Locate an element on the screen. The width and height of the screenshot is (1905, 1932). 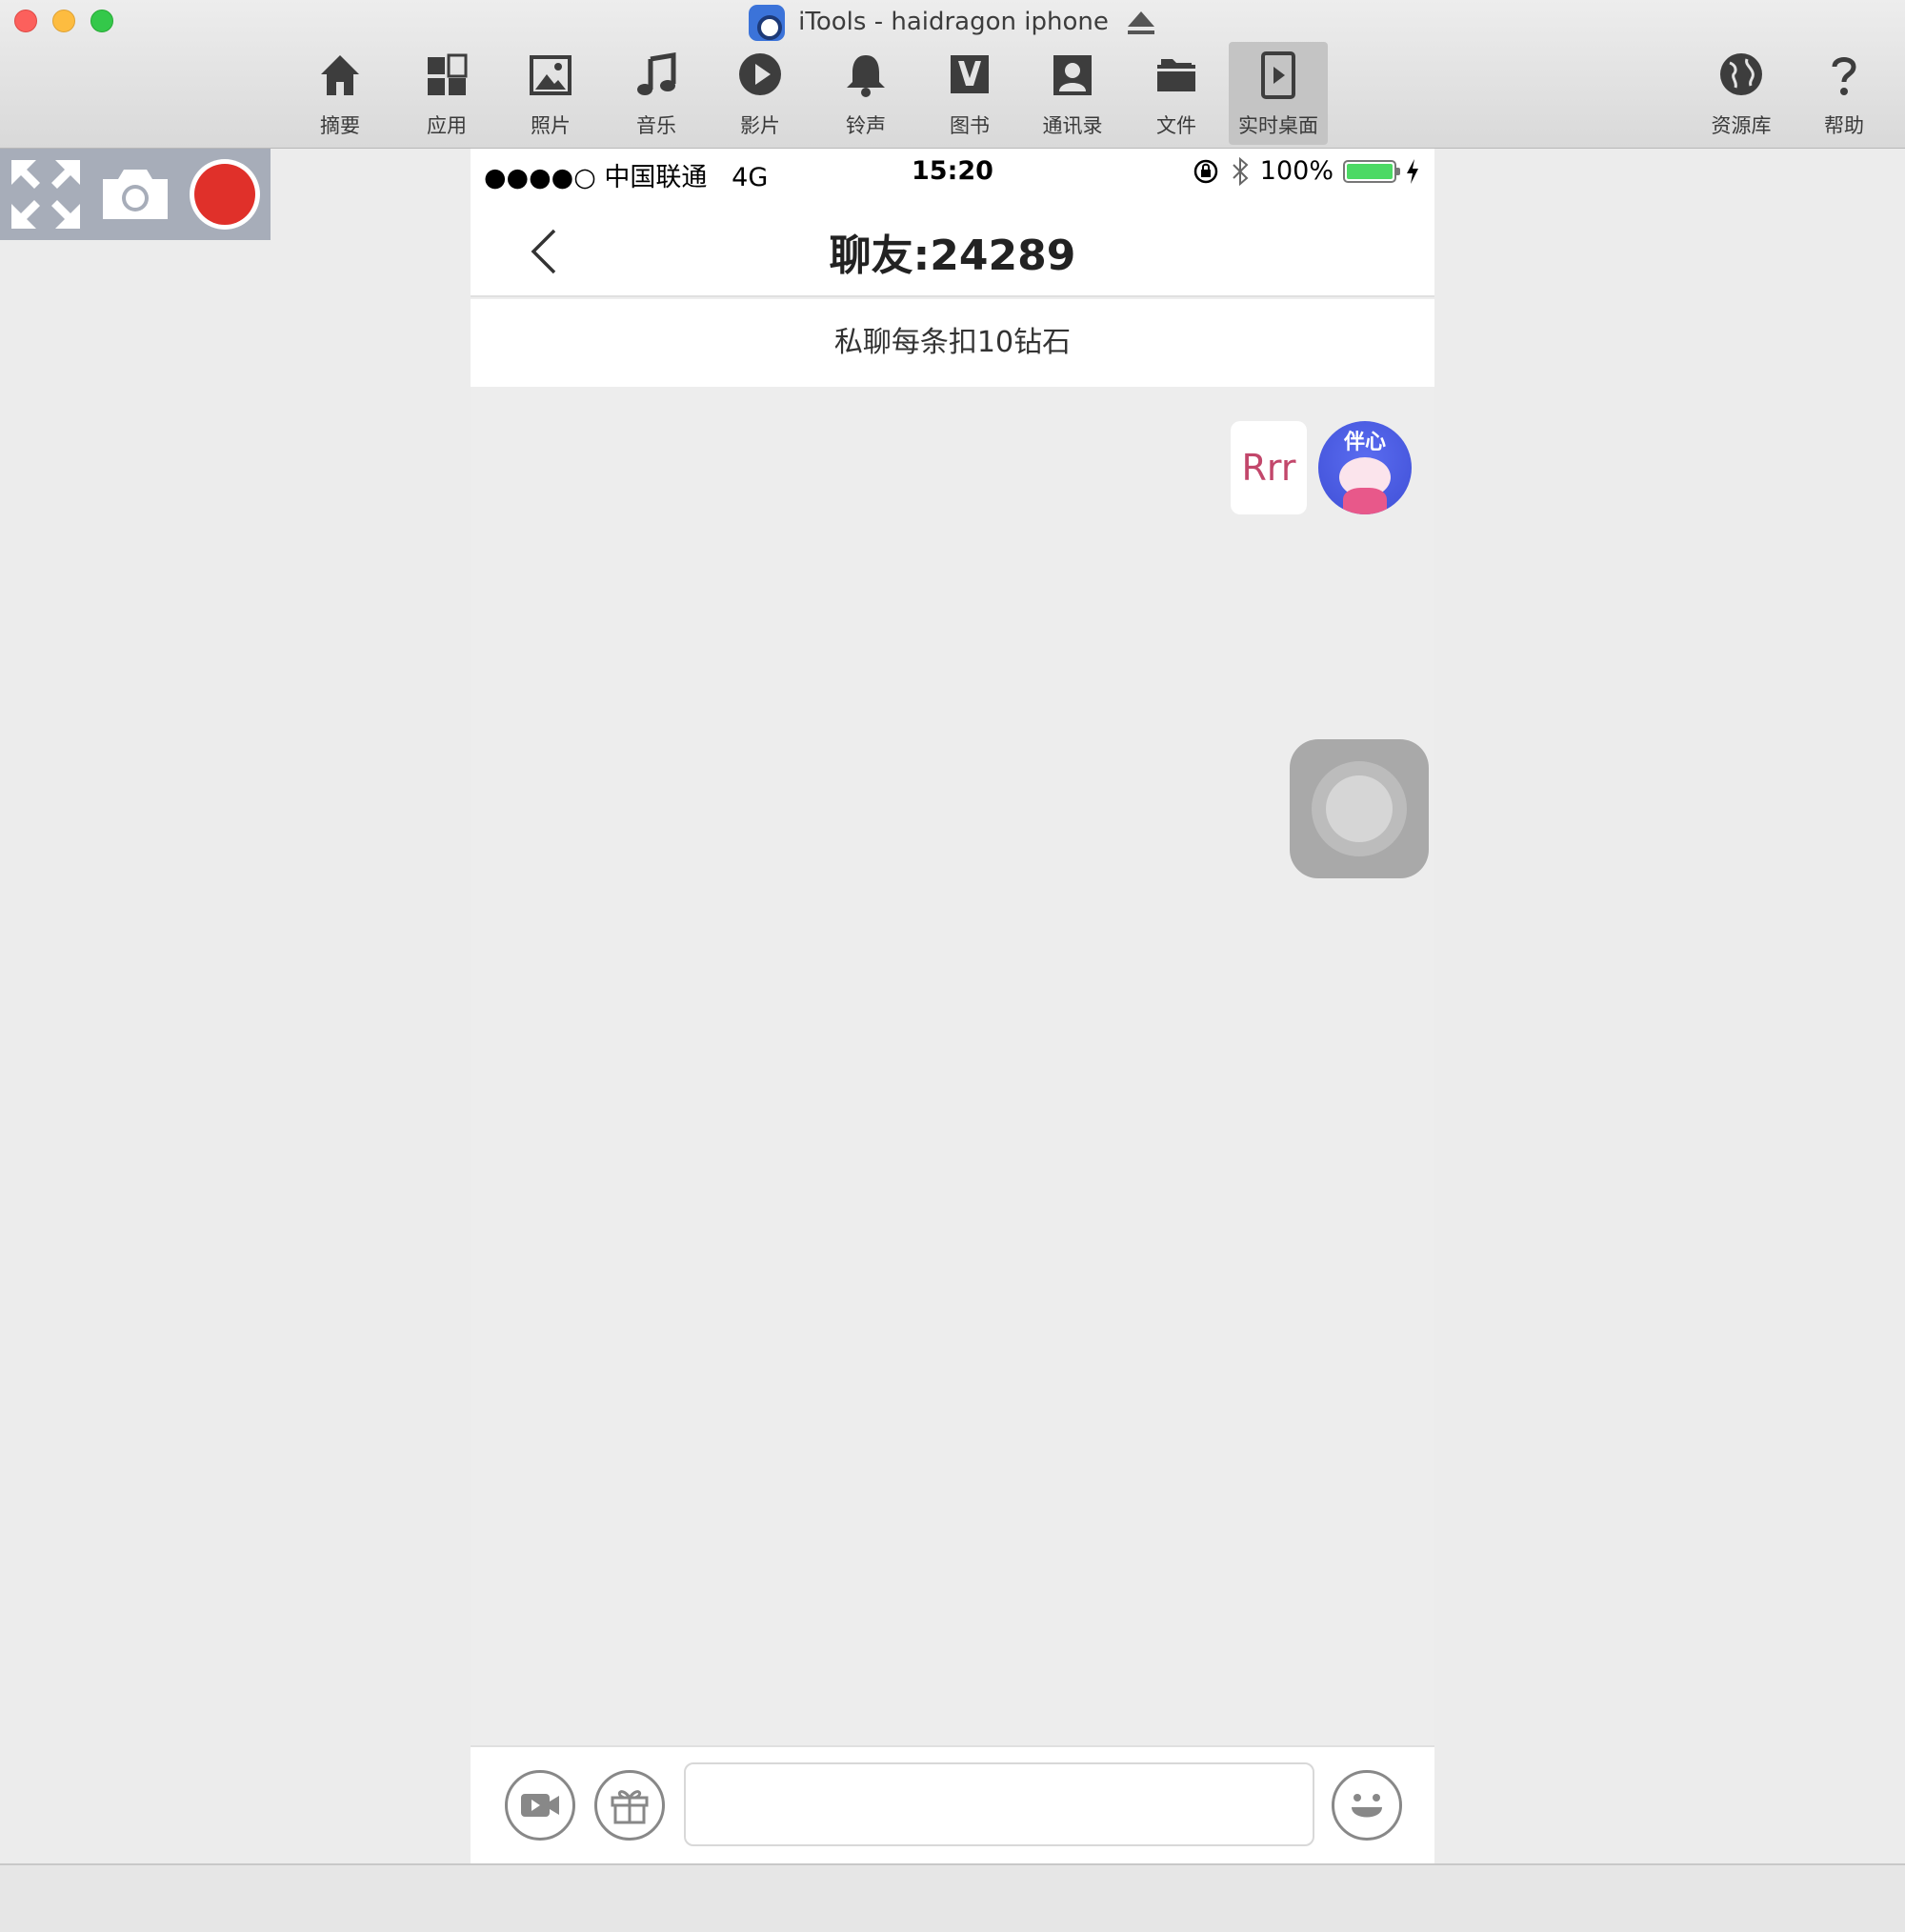
contacts-icon is located at coordinates (1072, 75).